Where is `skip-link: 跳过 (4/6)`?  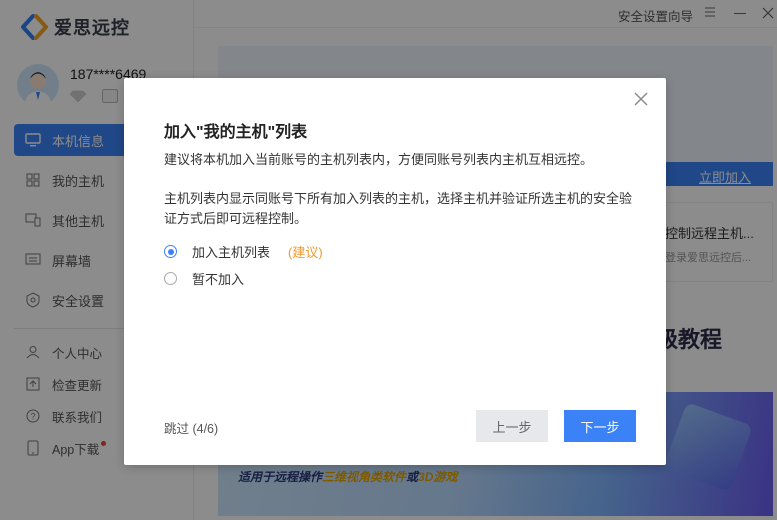
skip-link: 跳过 (4/6) is located at coordinates (191, 427).